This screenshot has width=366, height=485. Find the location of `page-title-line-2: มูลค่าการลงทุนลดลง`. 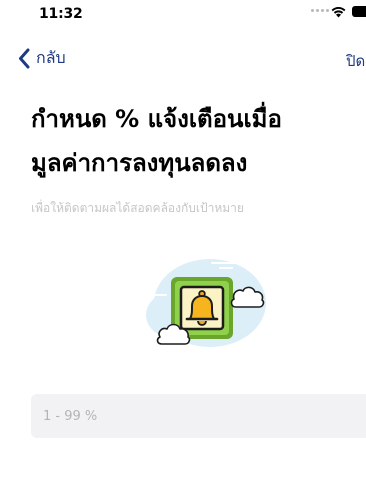

page-title-line-2: มูลค่าการลงทุนลดลง is located at coordinates (139, 163).